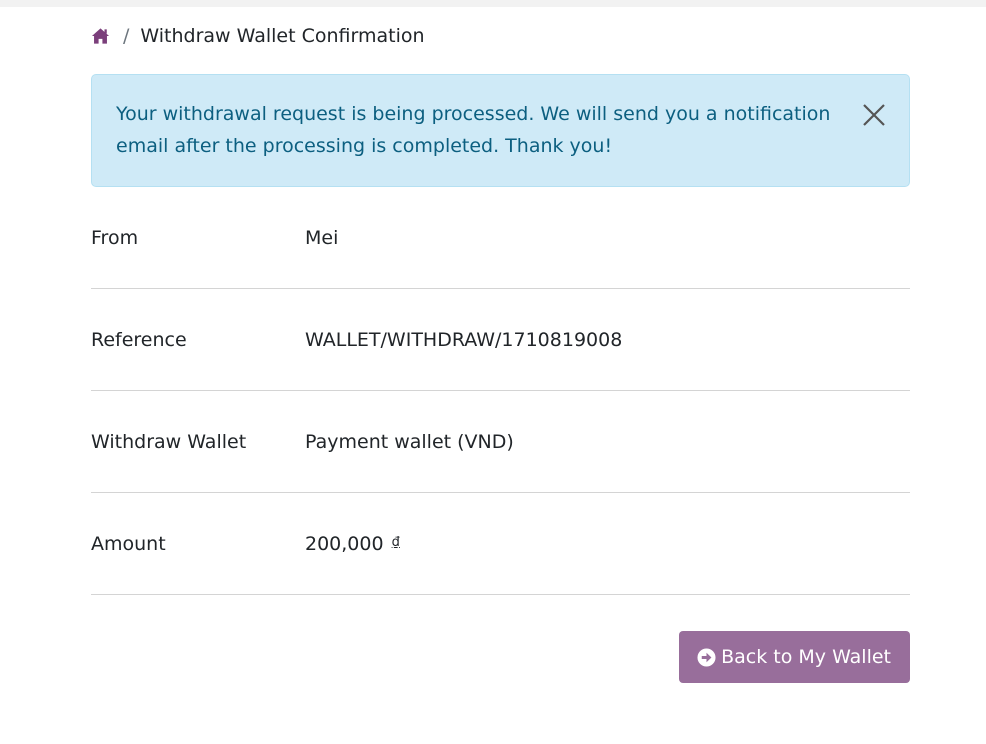 The width and height of the screenshot is (986, 744). Describe the element at coordinates (500, 238) in the screenshot. I see `detail-row-from: From Mei` at that location.